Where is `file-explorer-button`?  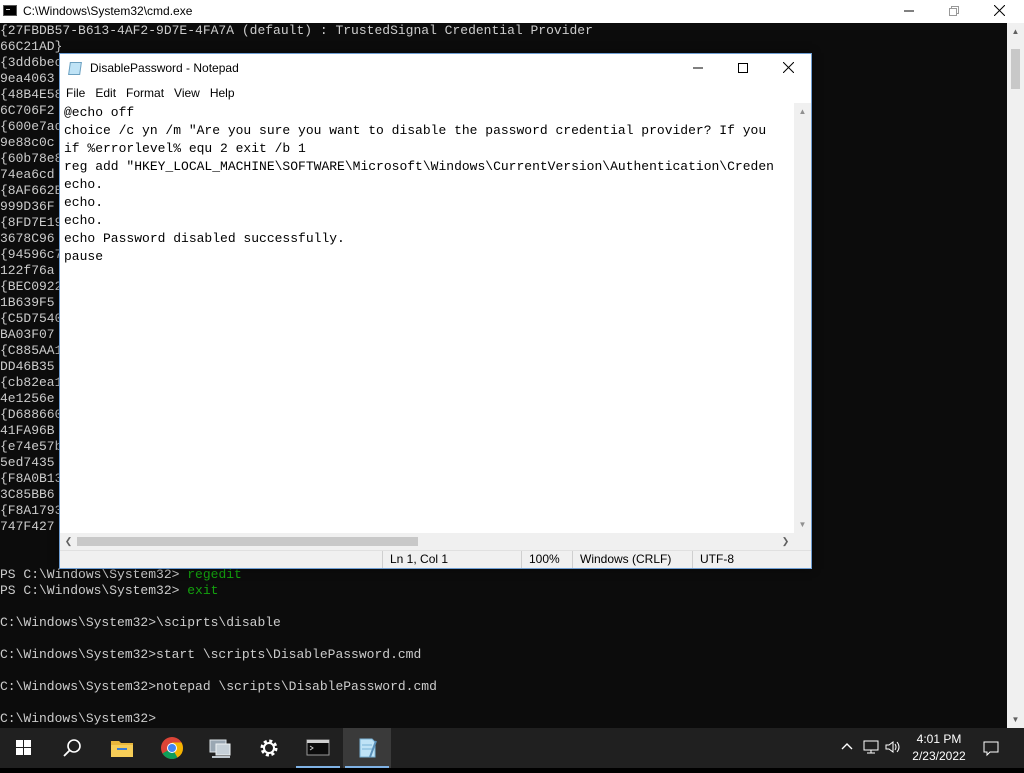 file-explorer-button is located at coordinates (122, 748).